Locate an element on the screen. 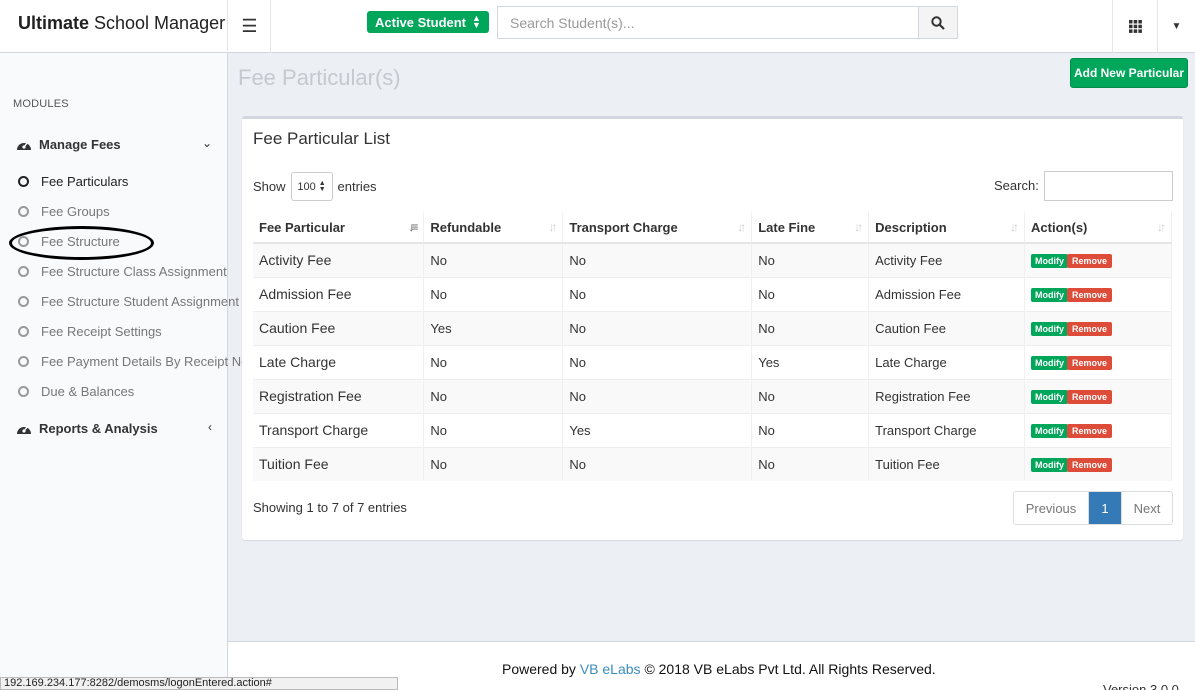  sidebar-section-manage-fees: Manage Fees ⌄ is located at coordinates (114, 144).